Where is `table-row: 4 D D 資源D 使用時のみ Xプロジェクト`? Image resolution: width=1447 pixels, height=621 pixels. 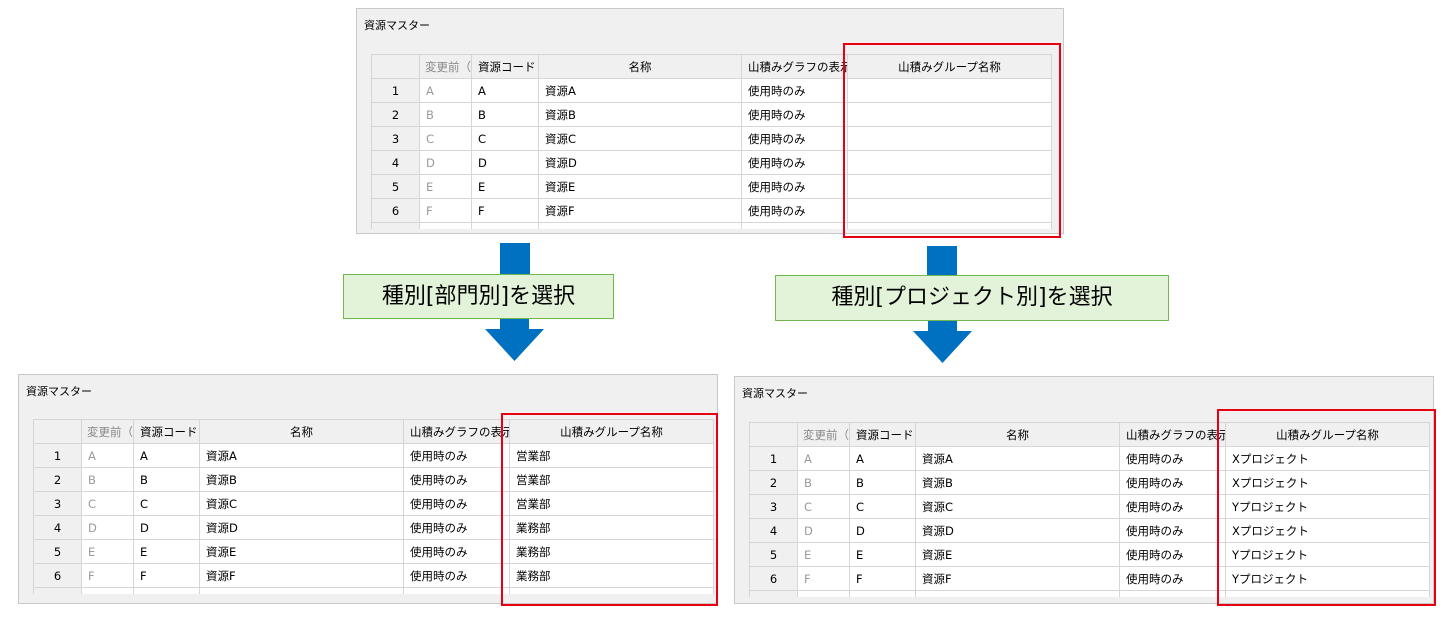 table-row: 4 D D 資源D 使用時のみ Xプロジェクト is located at coordinates (1089, 530).